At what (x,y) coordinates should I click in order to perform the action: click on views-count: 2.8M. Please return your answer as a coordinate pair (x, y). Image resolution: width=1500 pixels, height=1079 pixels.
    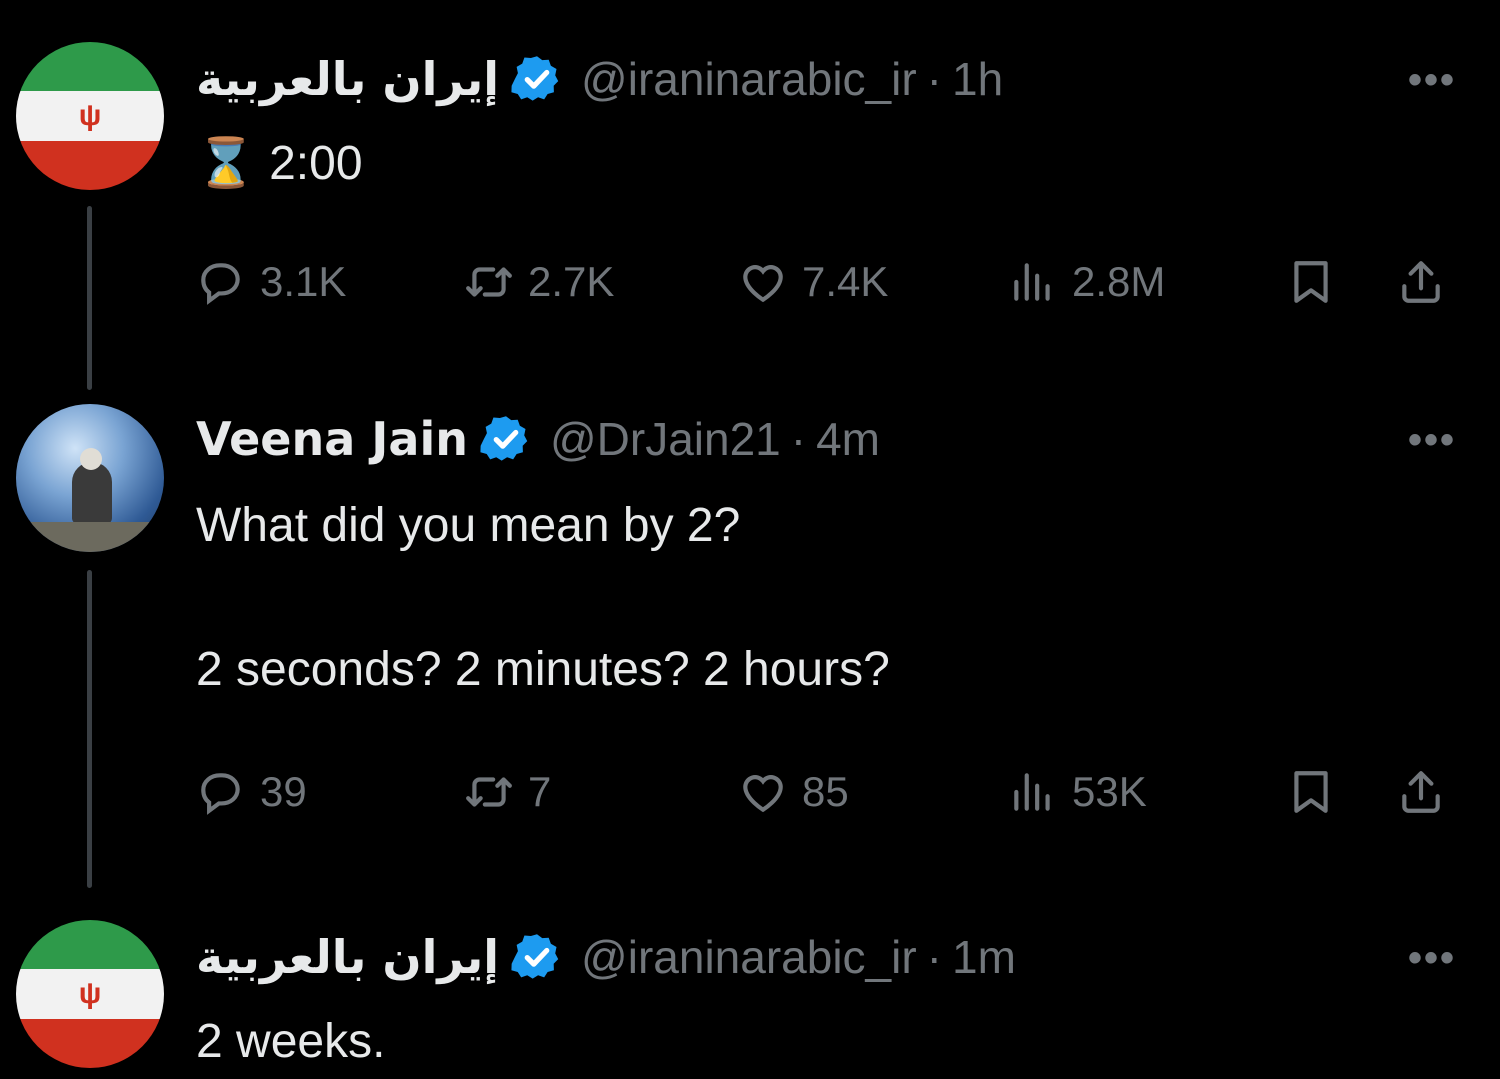
    Looking at the image, I should click on (1119, 281).